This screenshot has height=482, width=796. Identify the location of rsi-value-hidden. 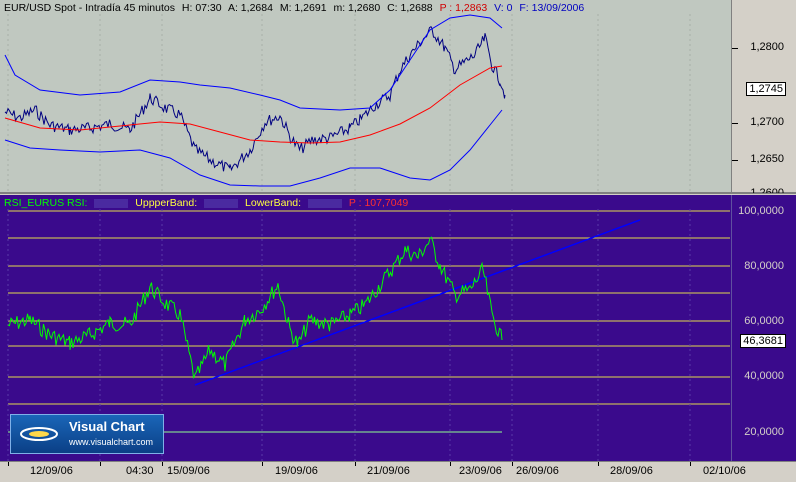
(111, 203).